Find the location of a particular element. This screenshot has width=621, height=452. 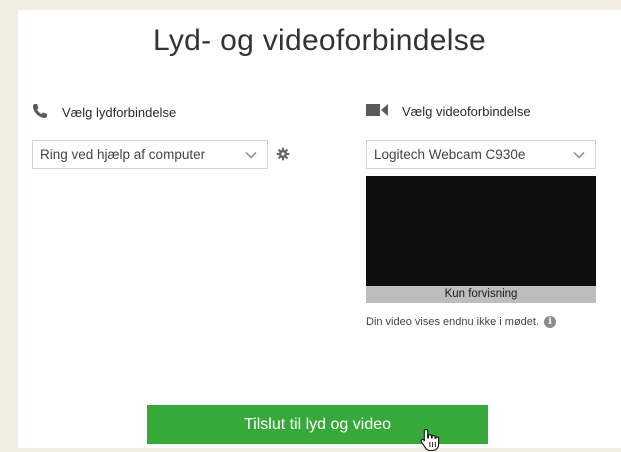

video-camera-icon is located at coordinates (377, 111).